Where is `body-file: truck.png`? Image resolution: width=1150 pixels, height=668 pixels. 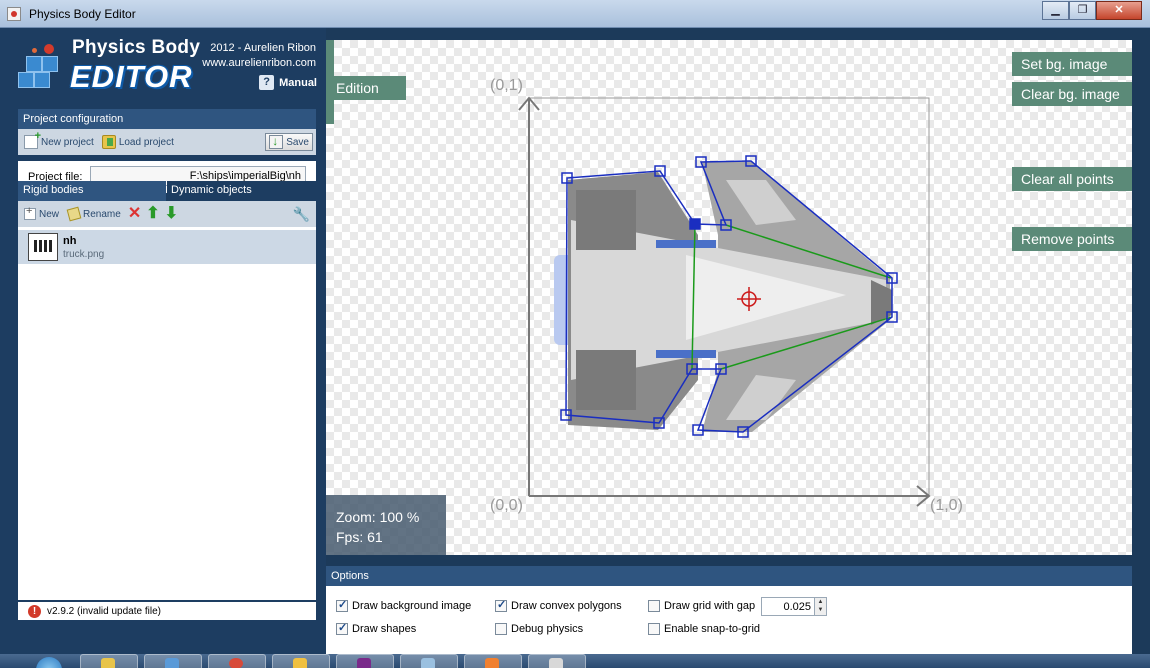 body-file: truck.png is located at coordinates (84, 254).